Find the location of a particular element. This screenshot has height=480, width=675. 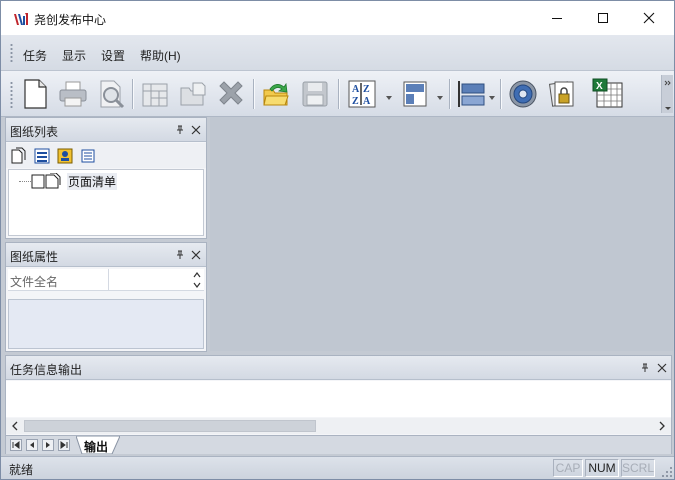

resize-grip-icon is located at coordinates (667, 472).